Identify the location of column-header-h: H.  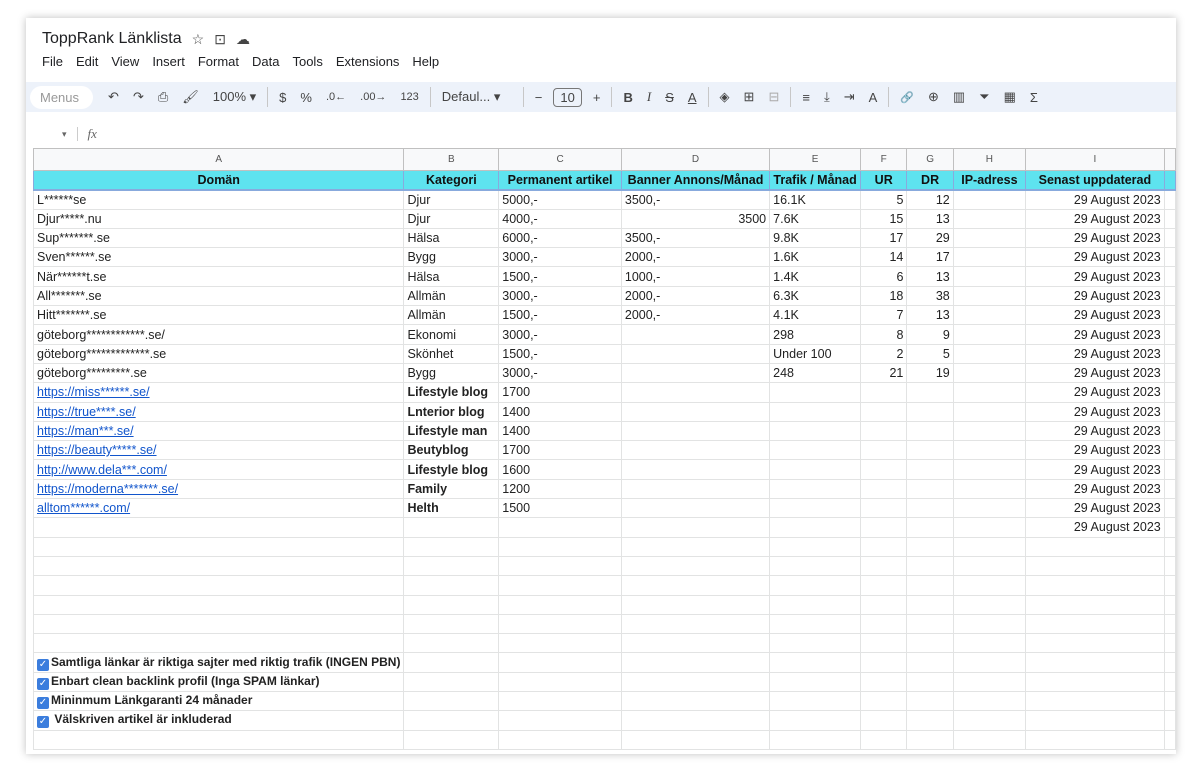
(989, 159).